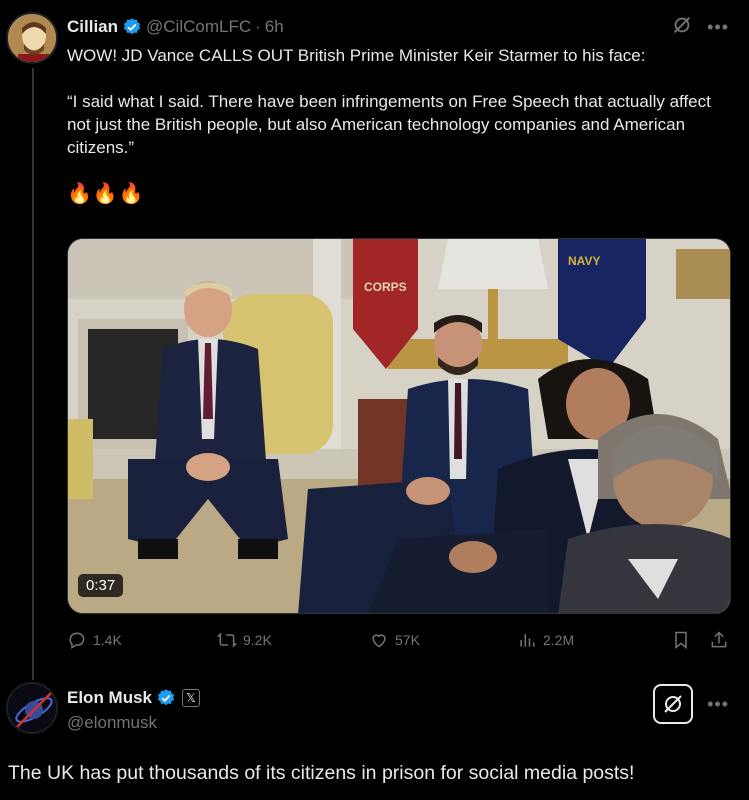 This screenshot has width=749, height=800. I want to click on reply-header: Elon Musk 𝕏, so click(134, 698).